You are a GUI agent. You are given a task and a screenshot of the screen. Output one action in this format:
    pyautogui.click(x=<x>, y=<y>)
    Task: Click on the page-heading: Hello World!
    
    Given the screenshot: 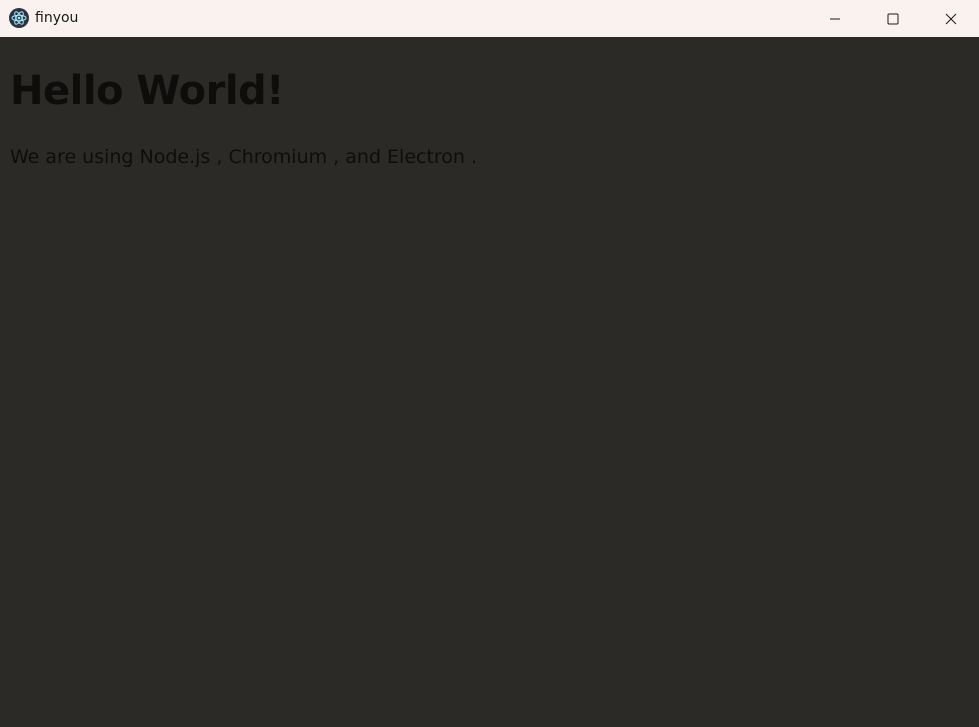 What is the action you would take?
    pyautogui.click(x=147, y=91)
    